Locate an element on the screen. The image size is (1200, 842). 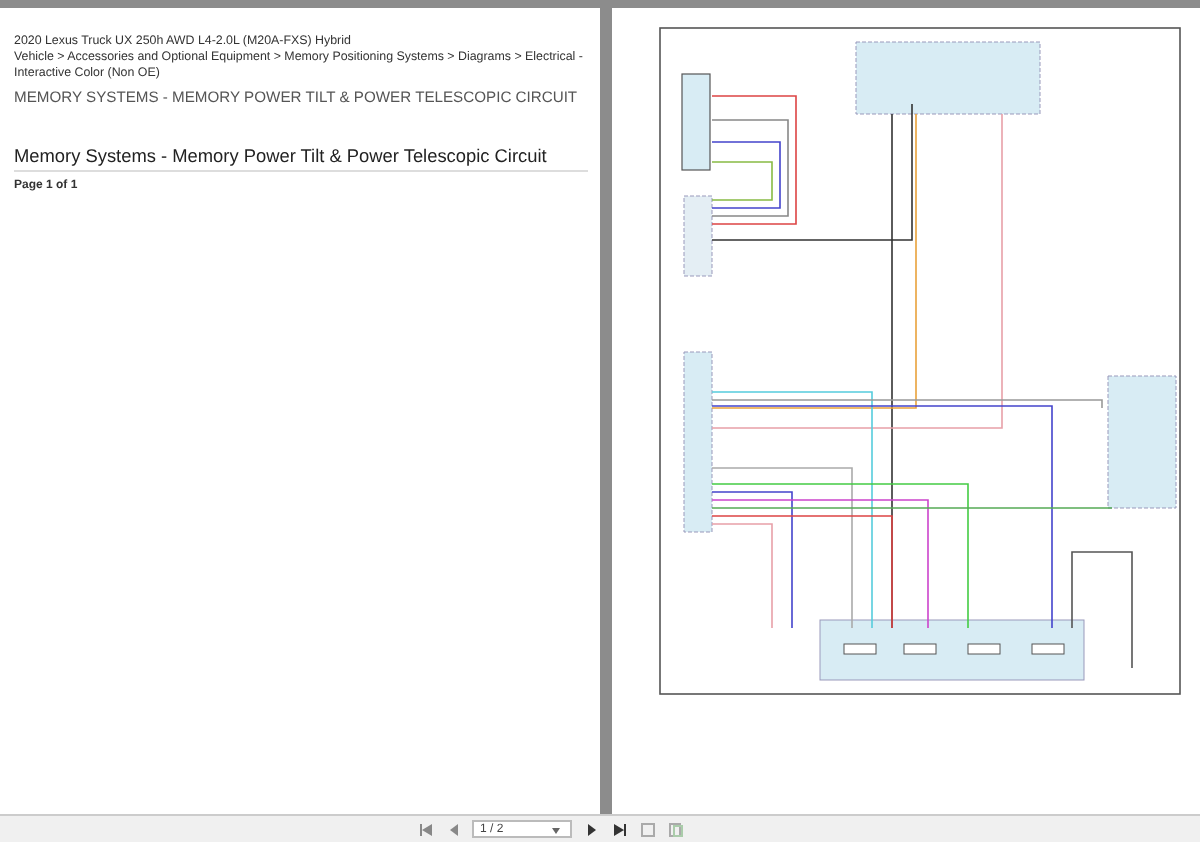
diagram-title: Memory Systems - Memory Power Tilt & Power Telescopic Circuit is located at coordinates (301, 159).